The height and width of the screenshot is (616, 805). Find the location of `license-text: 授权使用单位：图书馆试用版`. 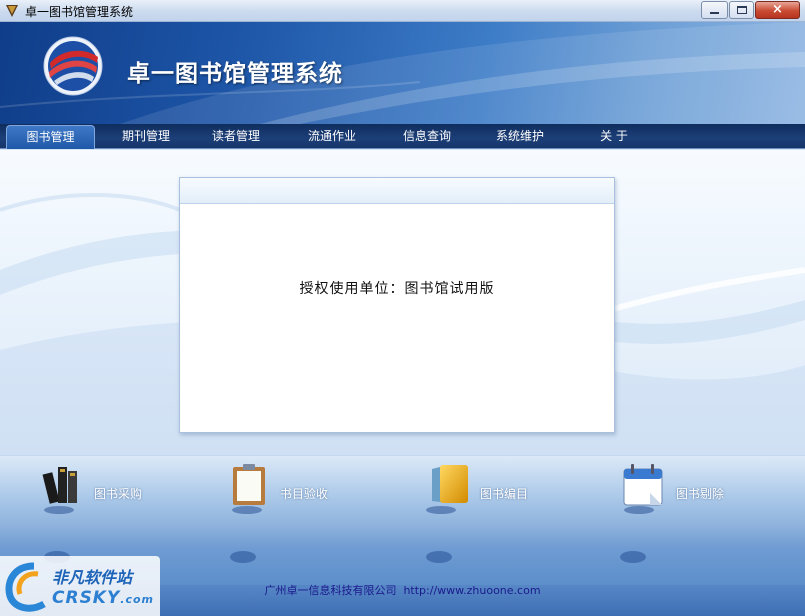

license-text: 授权使用单位：图书馆试用版 is located at coordinates (397, 289).